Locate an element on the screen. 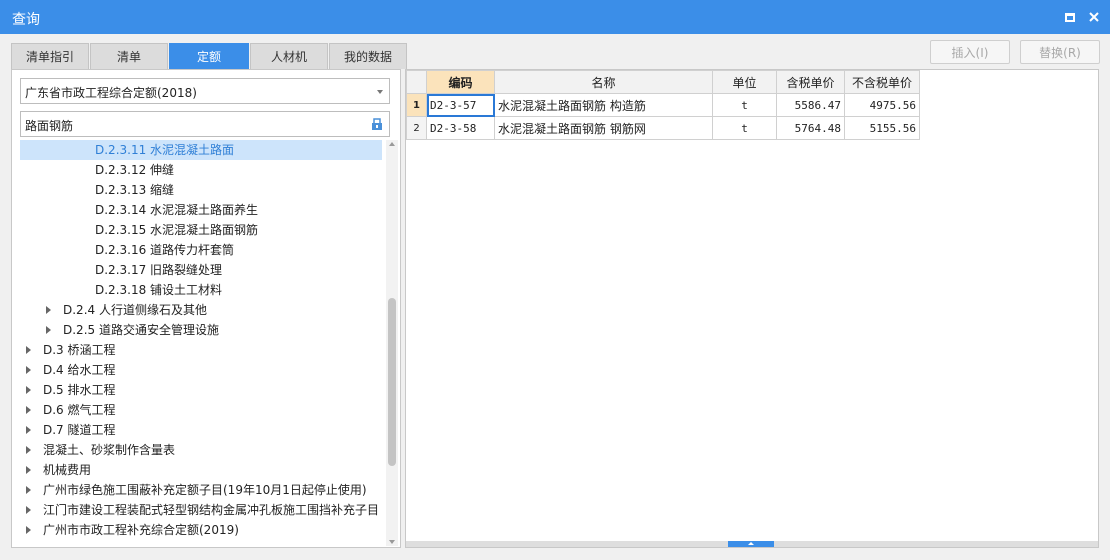 The width and height of the screenshot is (1110, 560). tree-item: D.2.3.18 铺设土工材料 is located at coordinates (201, 290).